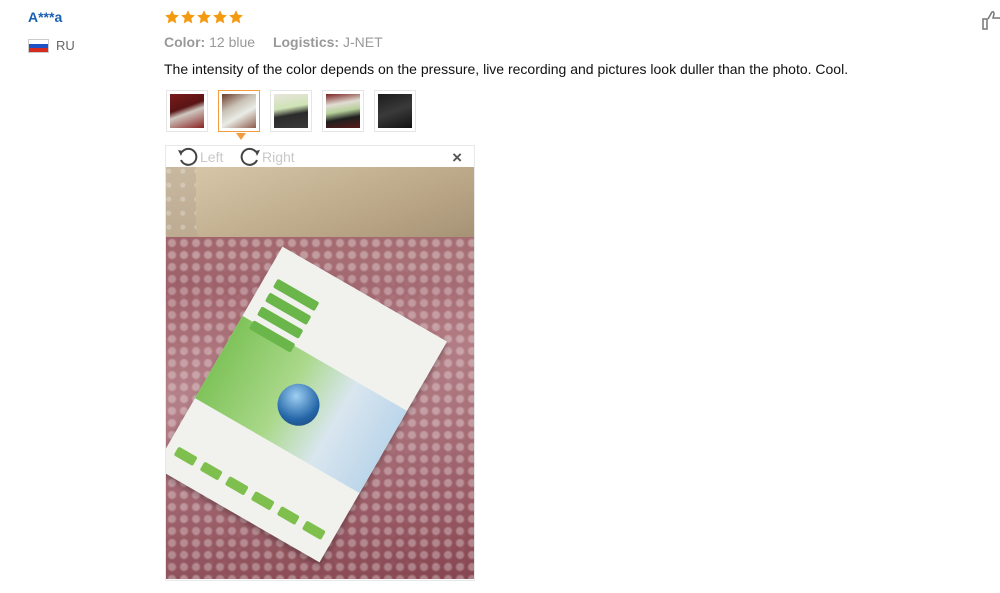 The width and height of the screenshot is (1000, 593). Describe the element at coordinates (278, 157) in the screenshot. I see `rotate-right-label: Right` at that location.